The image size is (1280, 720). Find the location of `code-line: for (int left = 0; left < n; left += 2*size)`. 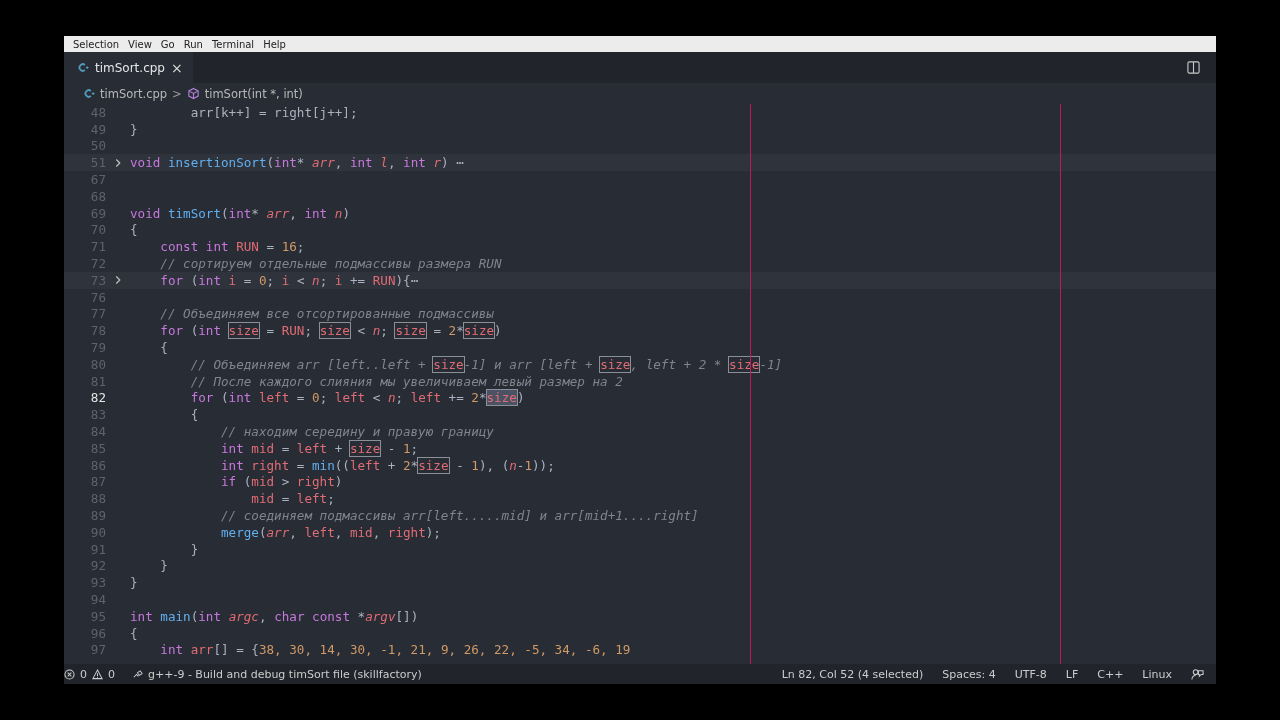

code-line: for (int left = 0; left < n; left += 2*size) is located at coordinates (357, 398).